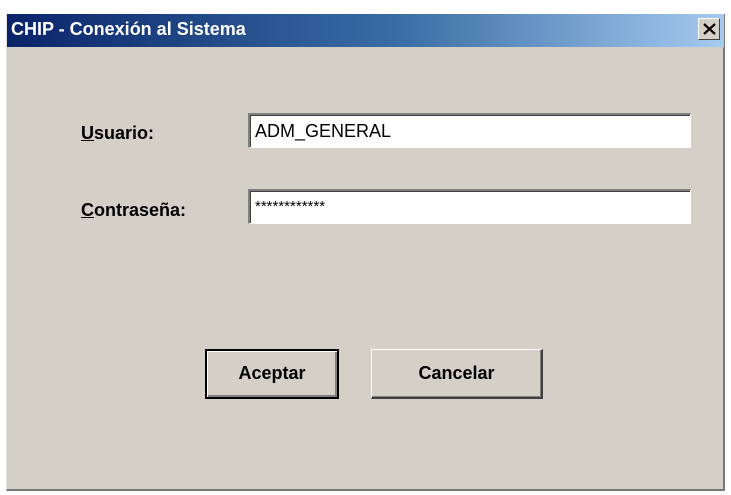 This screenshot has width=731, height=495. Describe the element at coordinates (87, 133) in the screenshot. I see `usuario-label-mnemonic: U` at that location.